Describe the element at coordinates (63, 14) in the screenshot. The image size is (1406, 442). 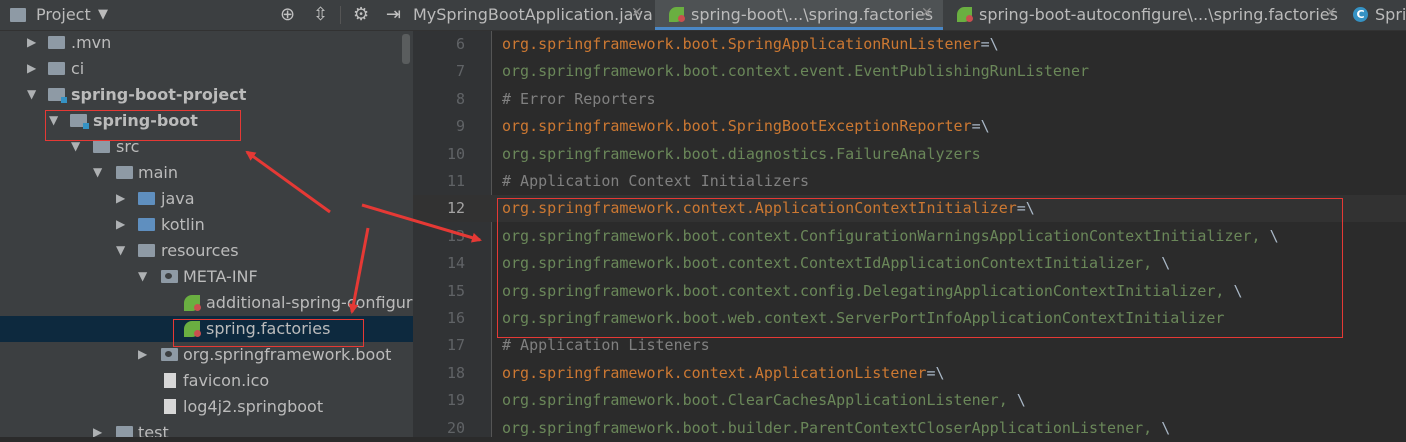
I see `project-title: Project` at that location.